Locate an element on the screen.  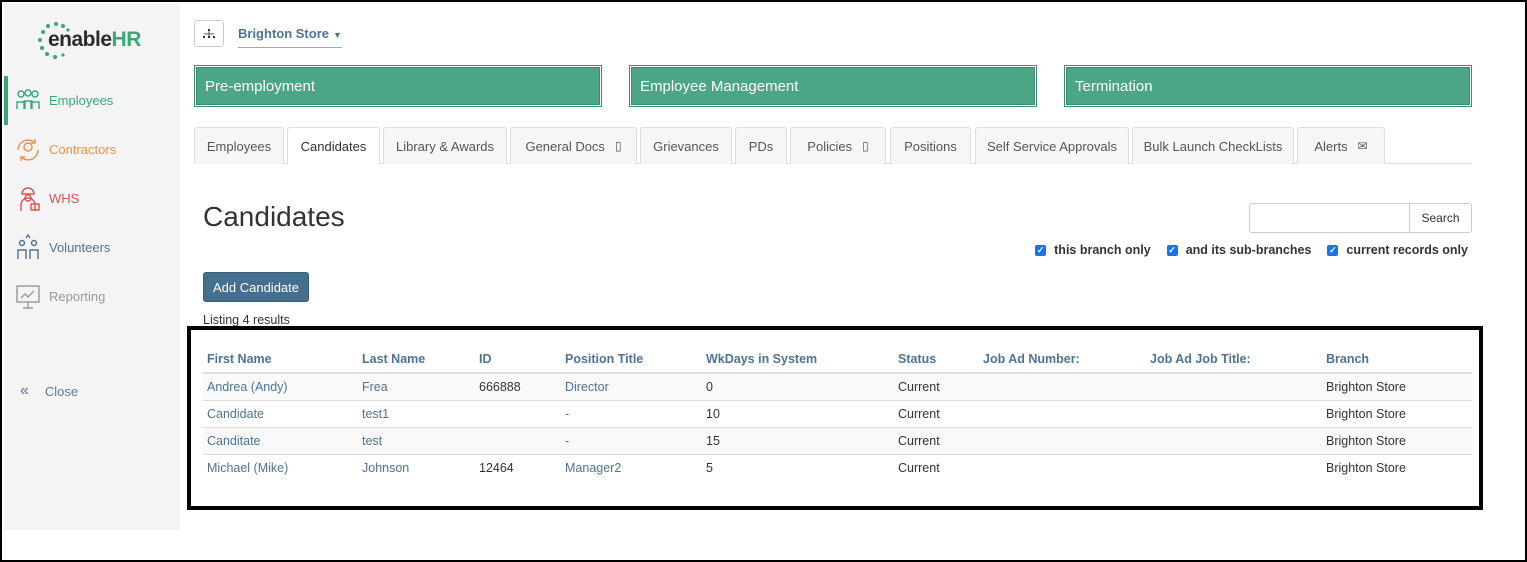
cell-position-title: Manager2 is located at coordinates (631, 467).